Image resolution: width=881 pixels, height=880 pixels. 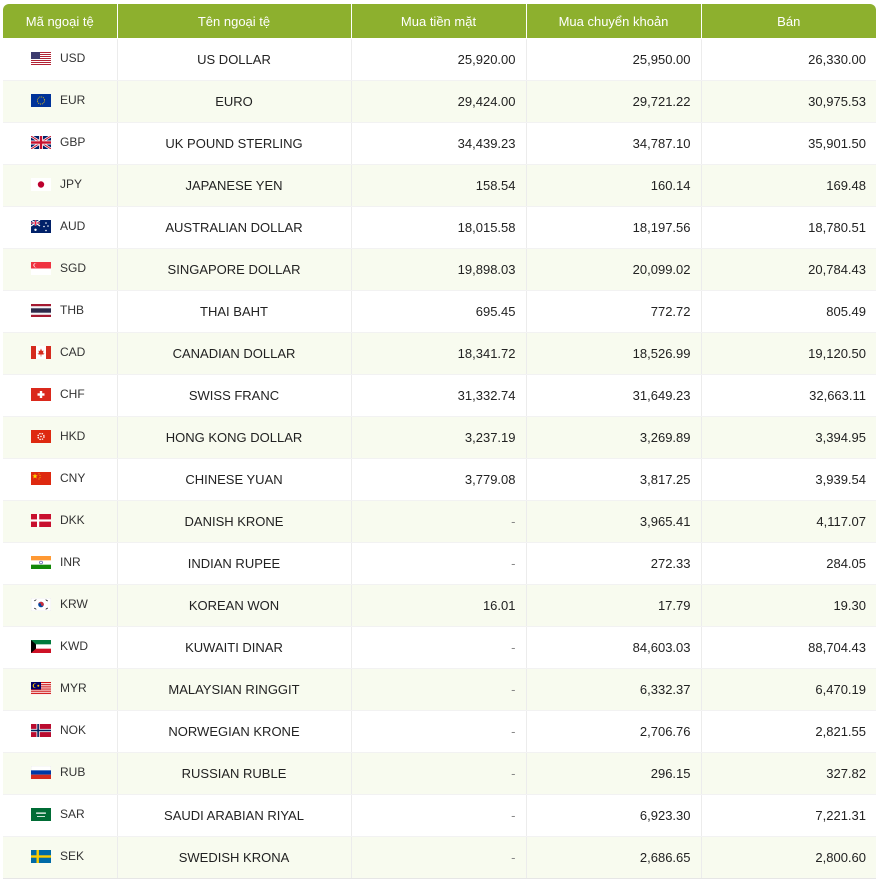 I want to click on cash-buy-rate: 25,920.00, so click(x=439, y=59).